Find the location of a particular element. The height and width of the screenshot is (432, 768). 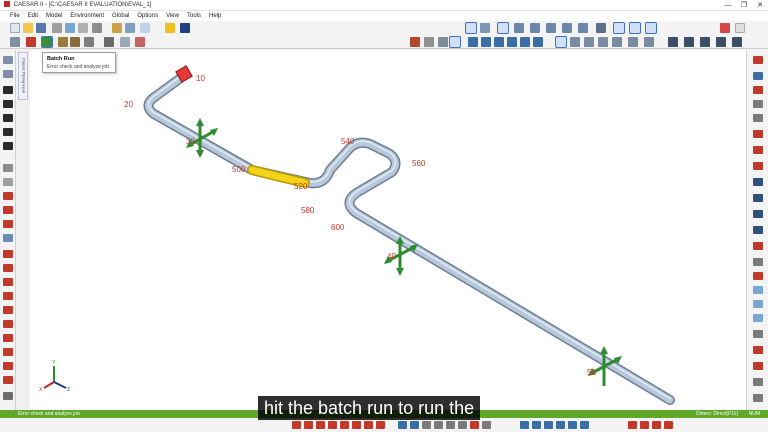

right-tool-22-icon is located at coordinates (758, 382).